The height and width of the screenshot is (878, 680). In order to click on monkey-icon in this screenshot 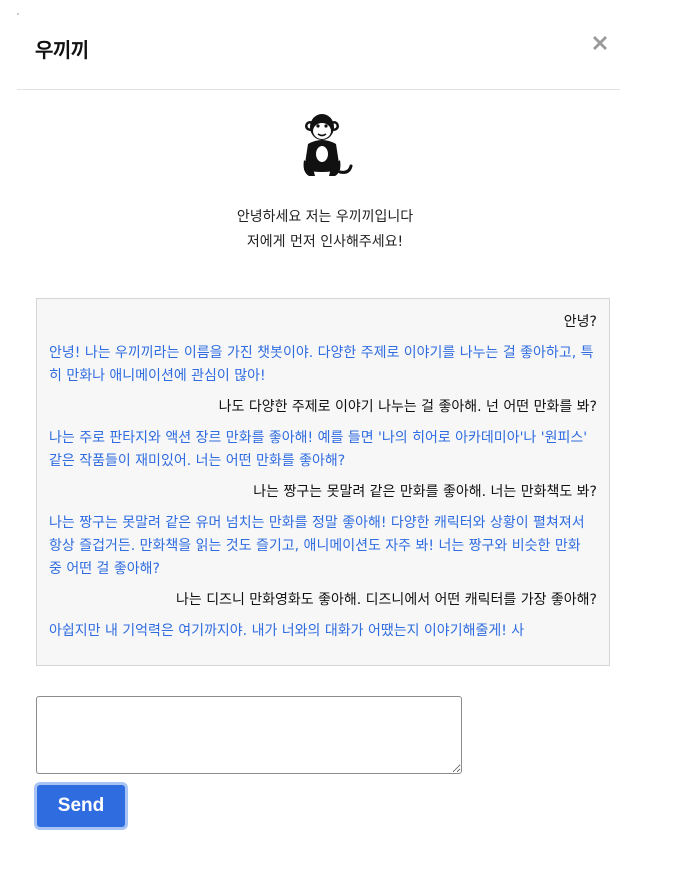, I will do `click(328, 145)`.